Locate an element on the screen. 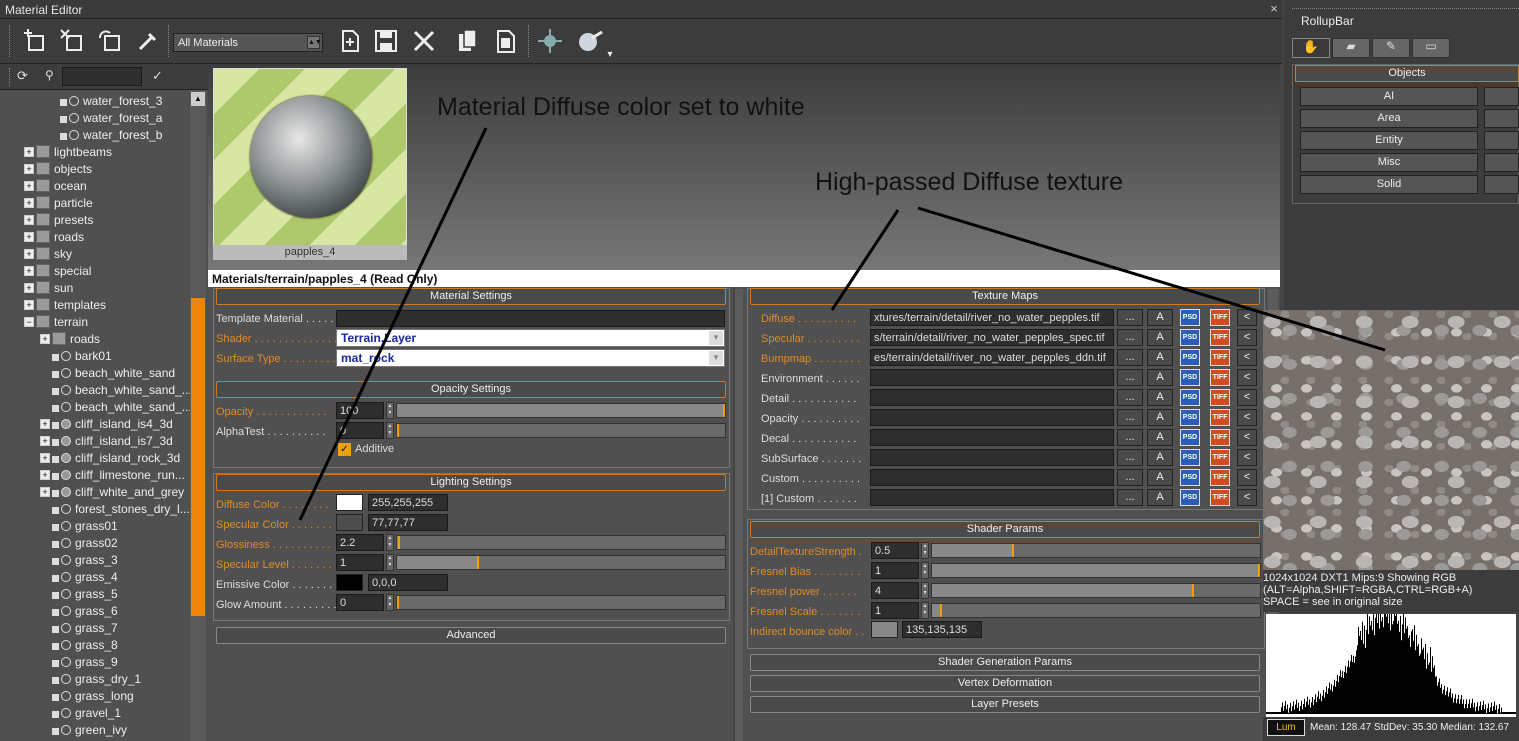  annotation-diffuse-note: Material Diffuse color set to white is located at coordinates (621, 107).